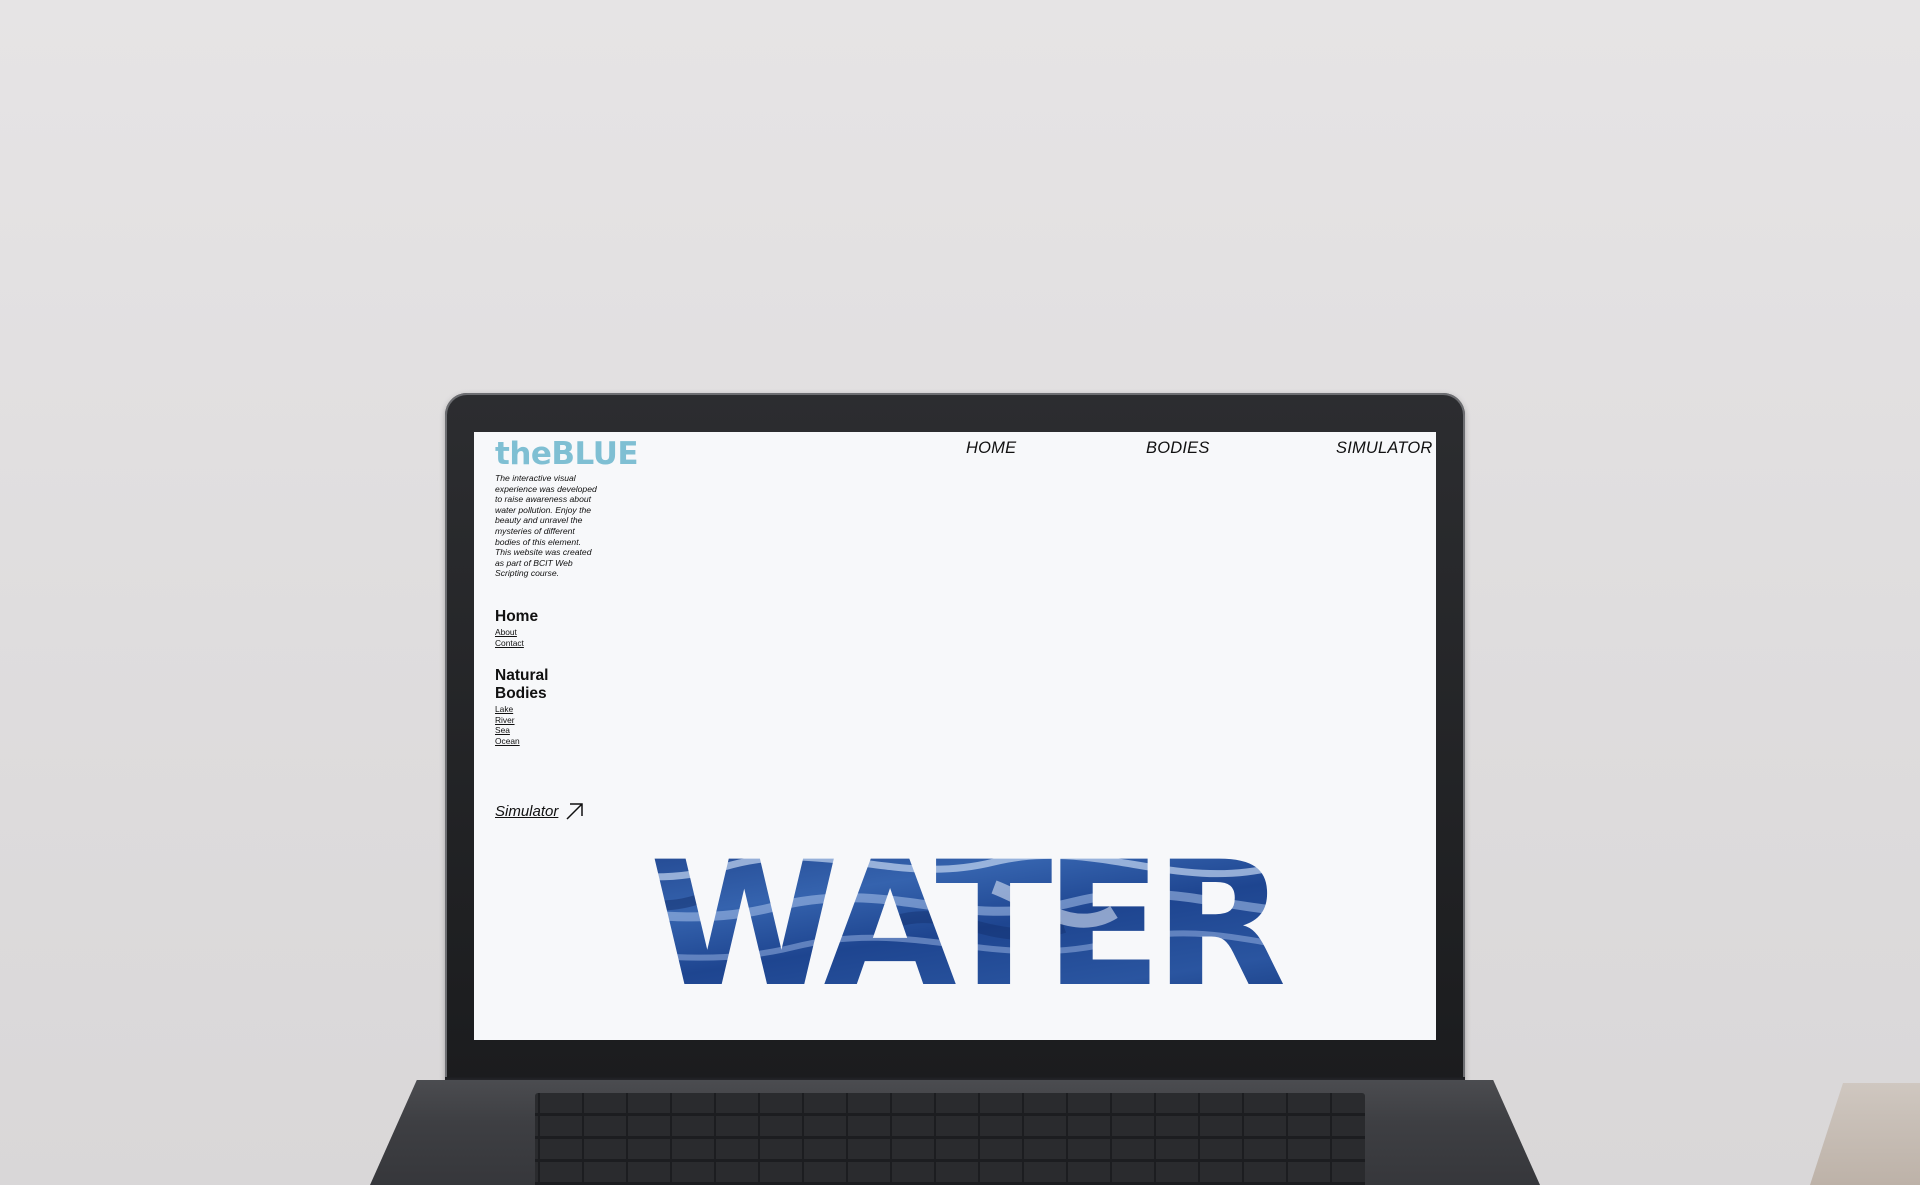 This screenshot has height=1185, width=1920. What do you see at coordinates (507, 709) in the screenshot?
I see `sidebar-link-lake: Lake` at bounding box center [507, 709].